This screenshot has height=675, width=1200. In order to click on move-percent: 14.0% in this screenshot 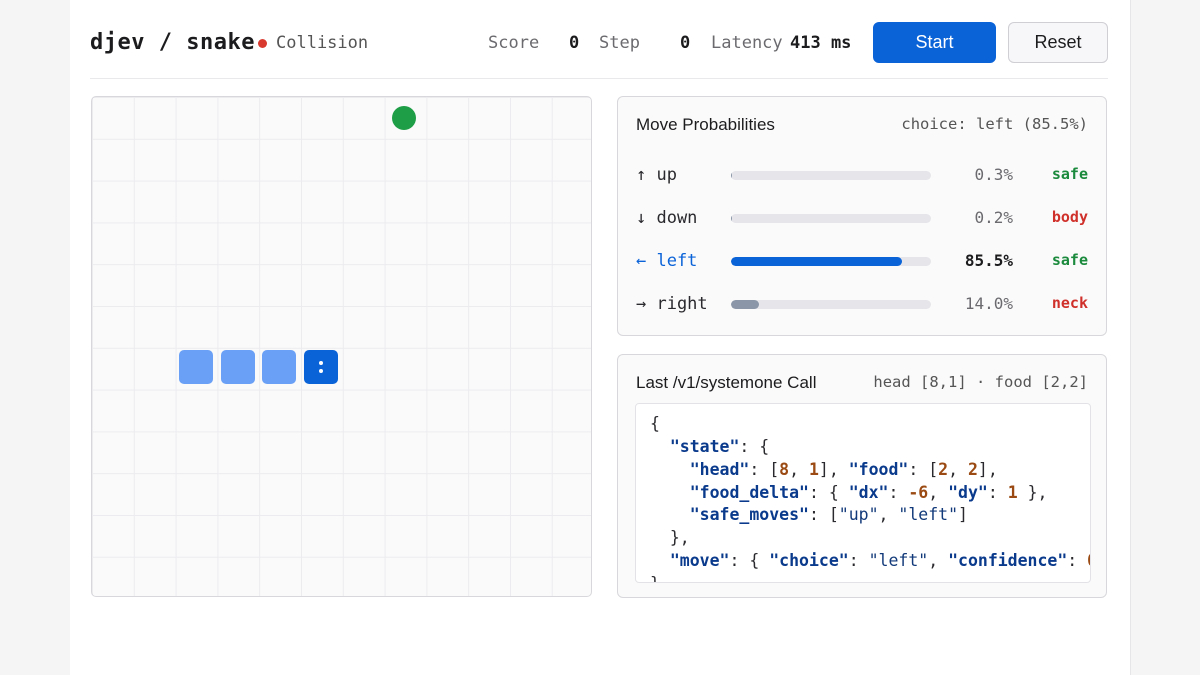, I will do `click(988, 303)`.